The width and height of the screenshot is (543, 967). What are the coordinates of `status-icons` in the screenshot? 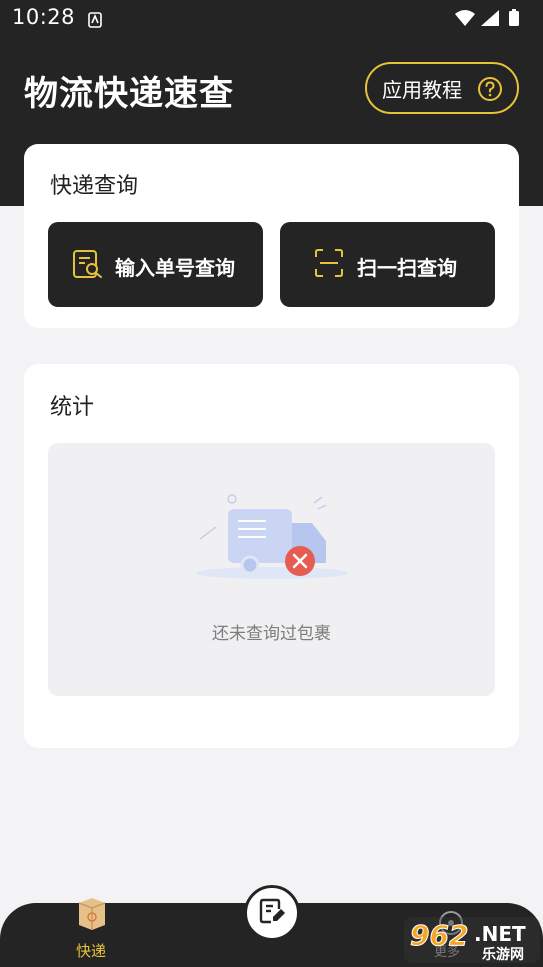 It's located at (493, 20).